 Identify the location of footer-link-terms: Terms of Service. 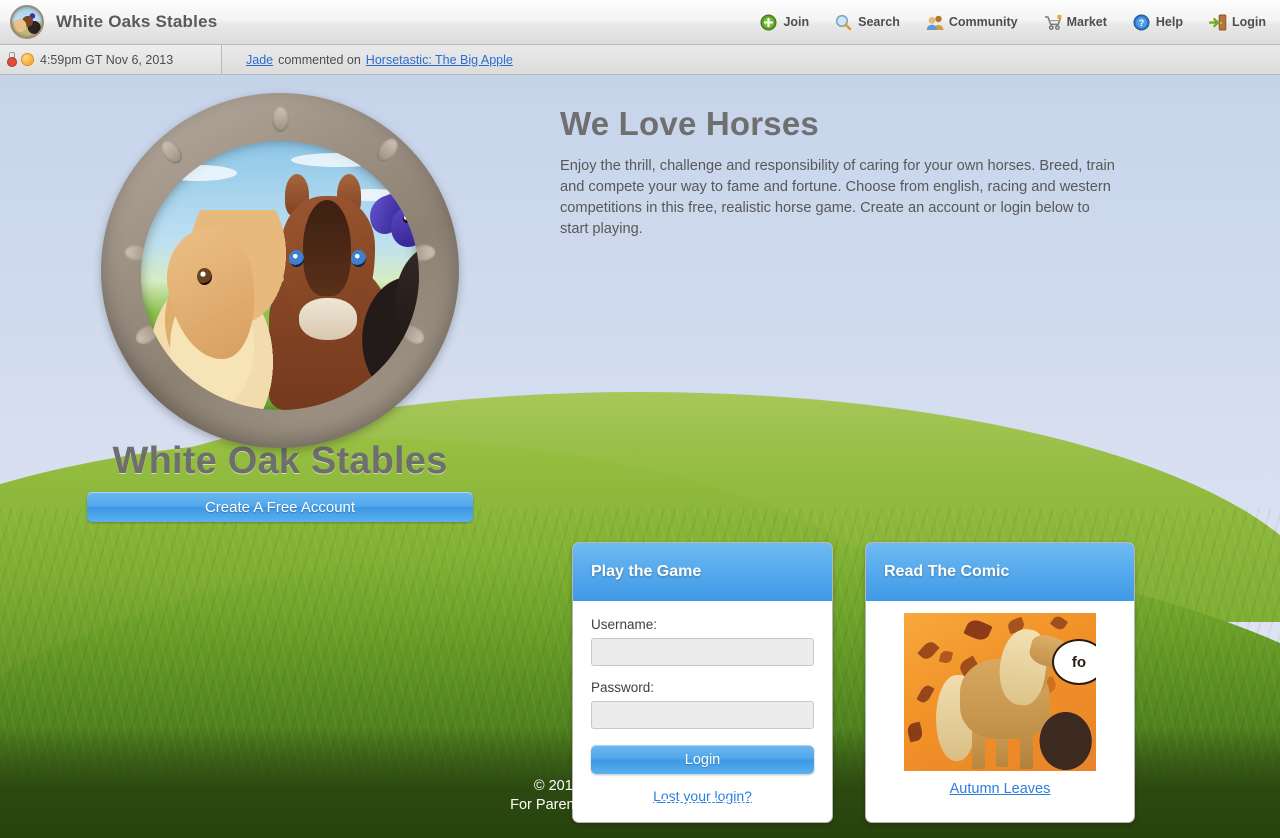
(716, 805).